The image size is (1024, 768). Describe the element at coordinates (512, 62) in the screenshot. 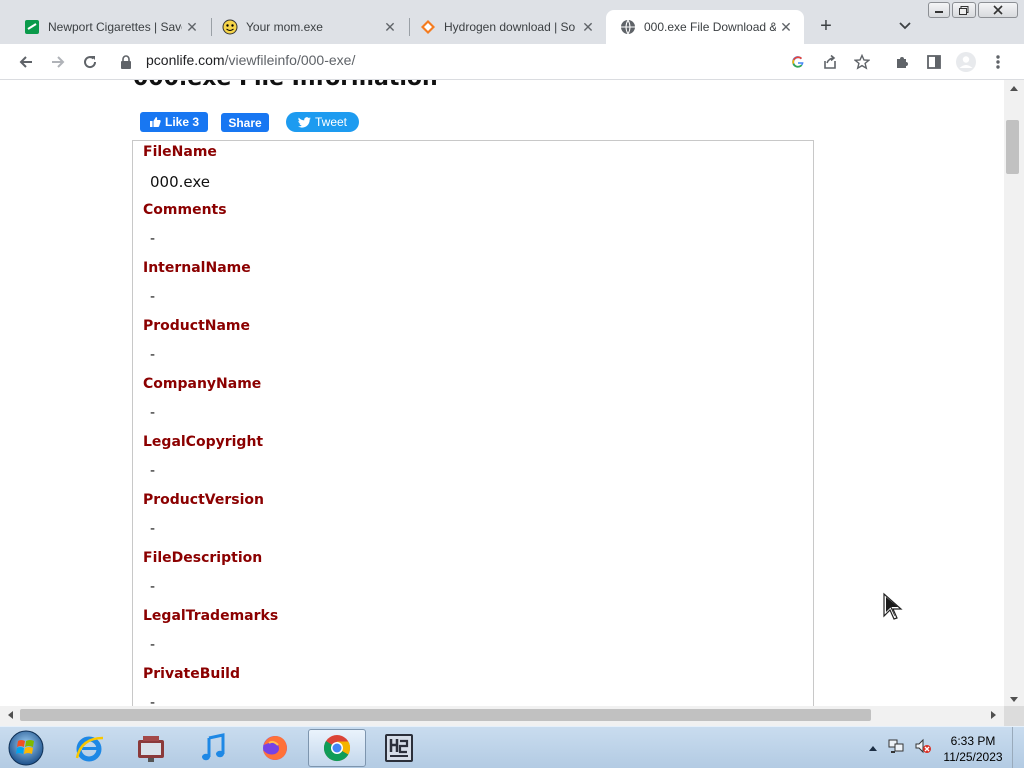

I see `browser-toolbar: pconlife.com/viewfileinfo/000-exe/` at that location.